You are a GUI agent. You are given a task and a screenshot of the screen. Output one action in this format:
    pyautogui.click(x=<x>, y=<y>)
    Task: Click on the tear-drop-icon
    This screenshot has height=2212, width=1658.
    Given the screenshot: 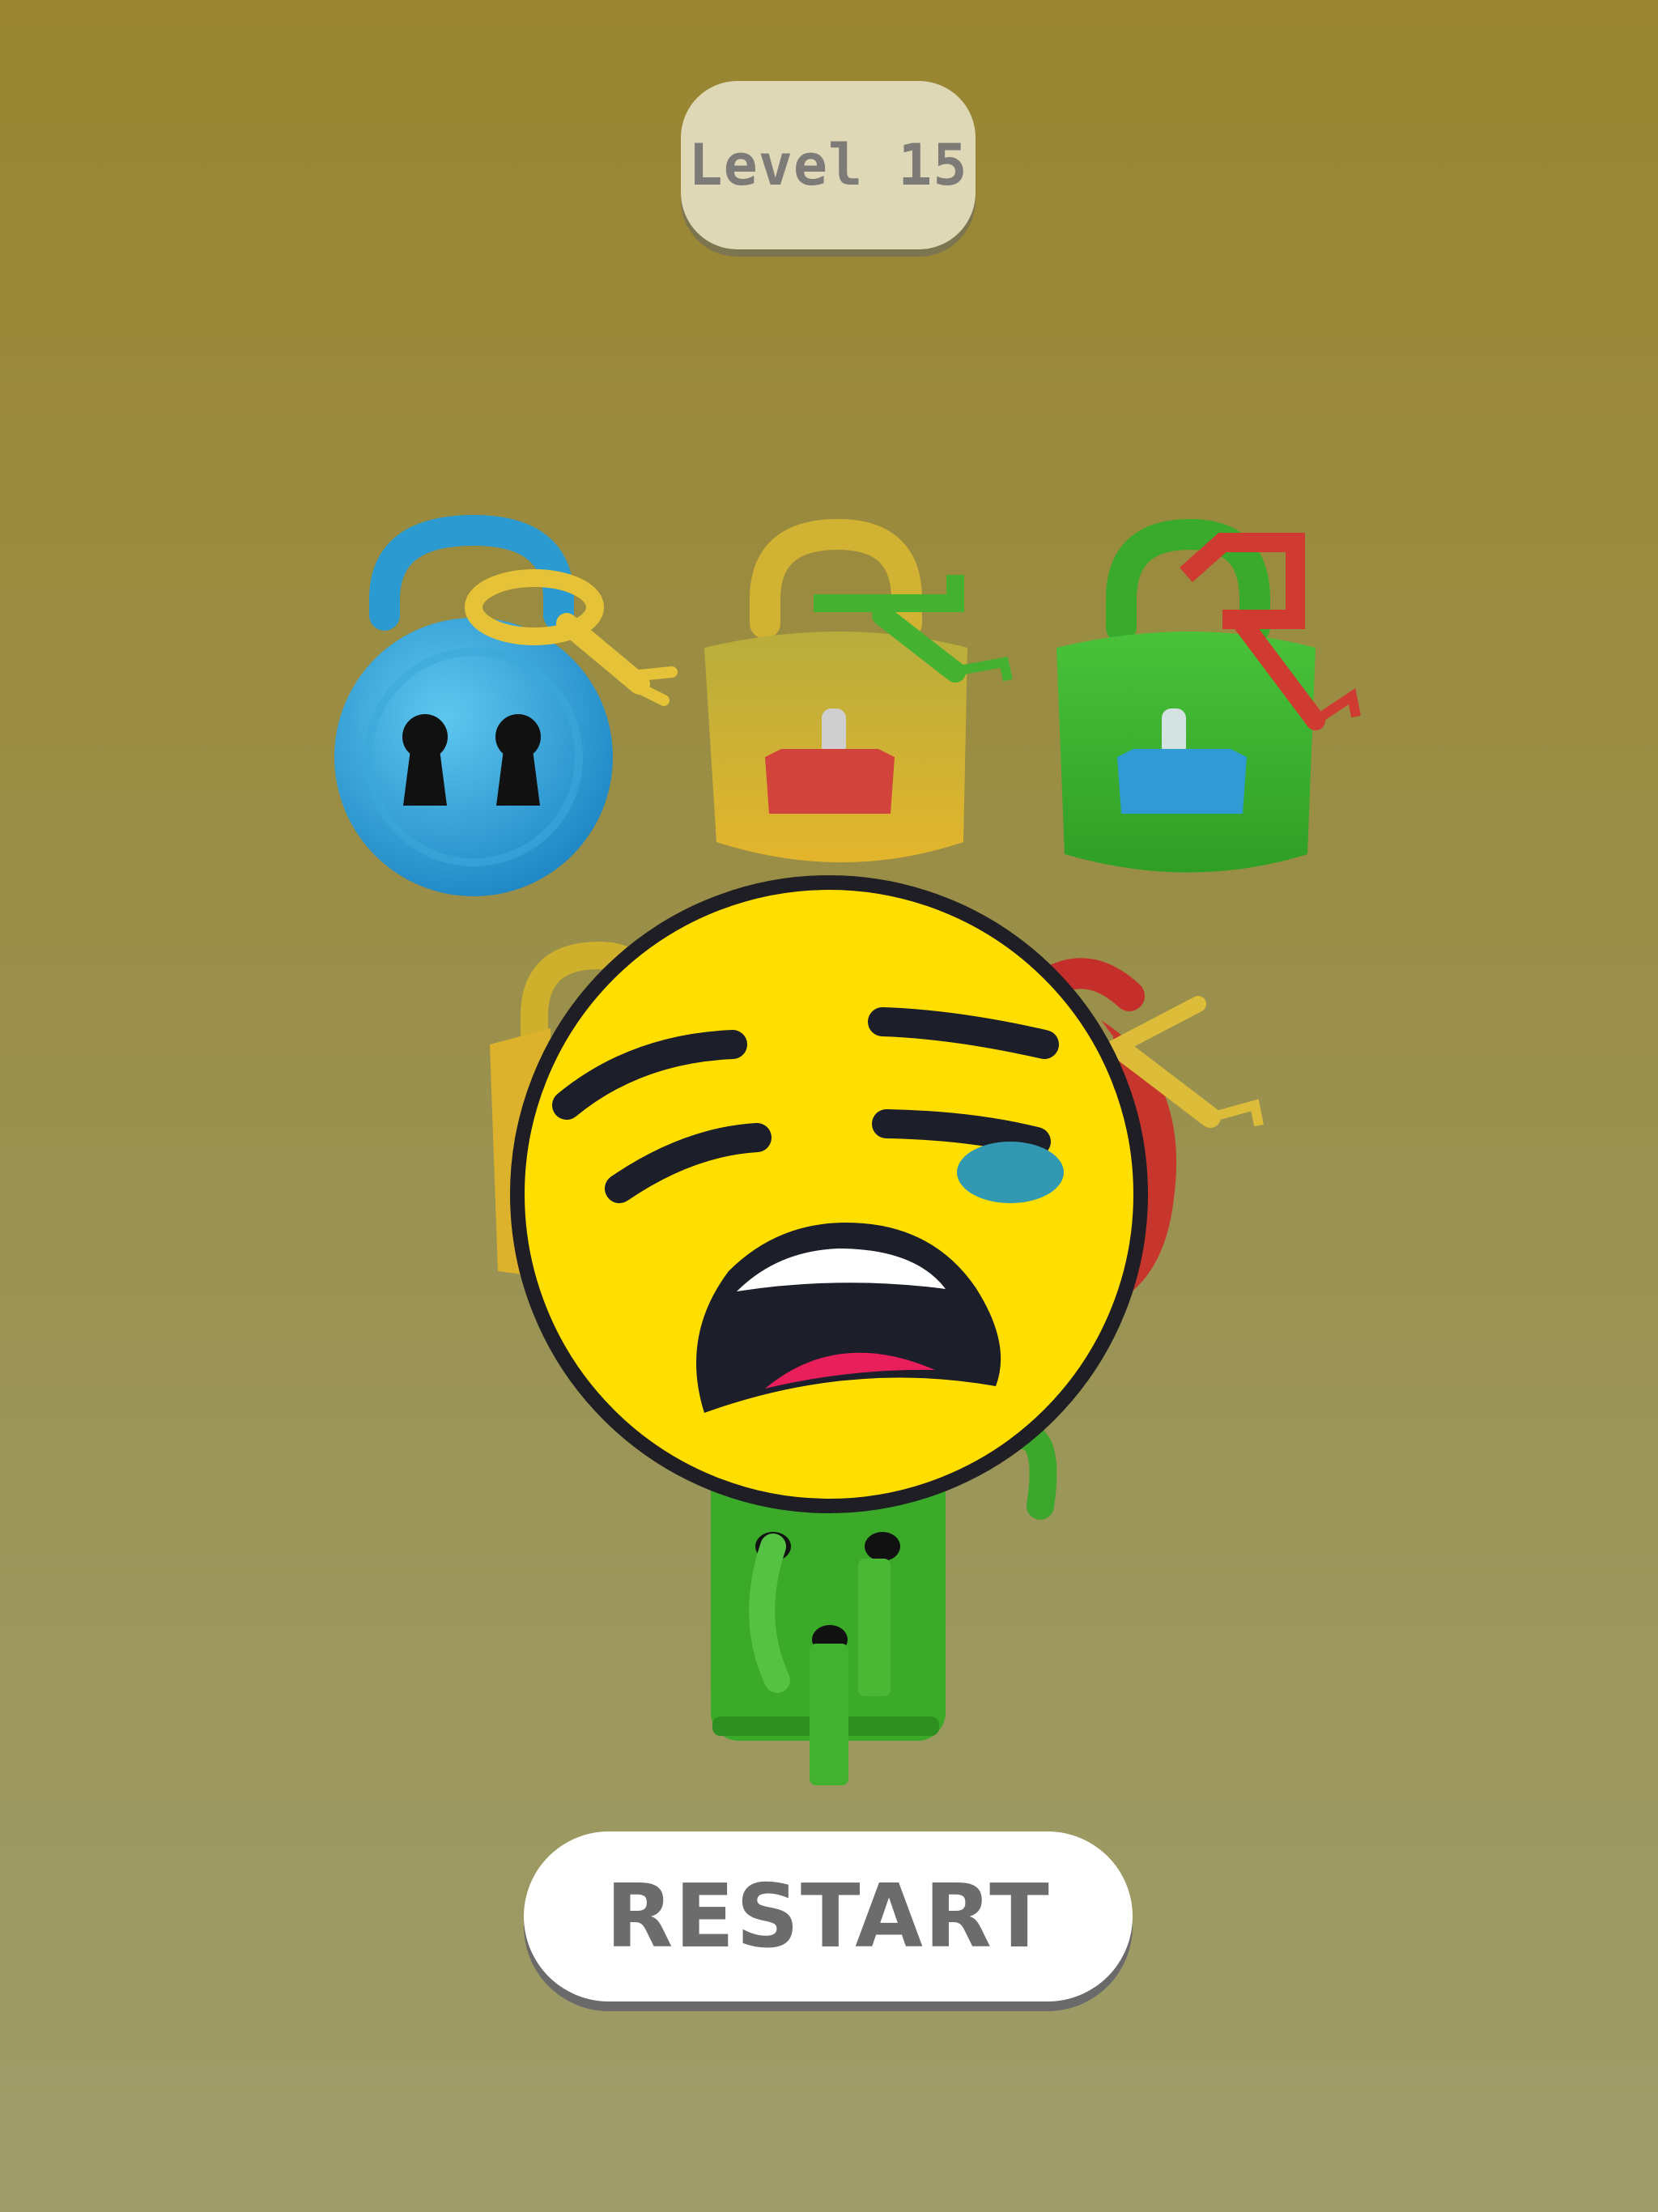 What is the action you would take?
    pyautogui.click(x=1010, y=1172)
    